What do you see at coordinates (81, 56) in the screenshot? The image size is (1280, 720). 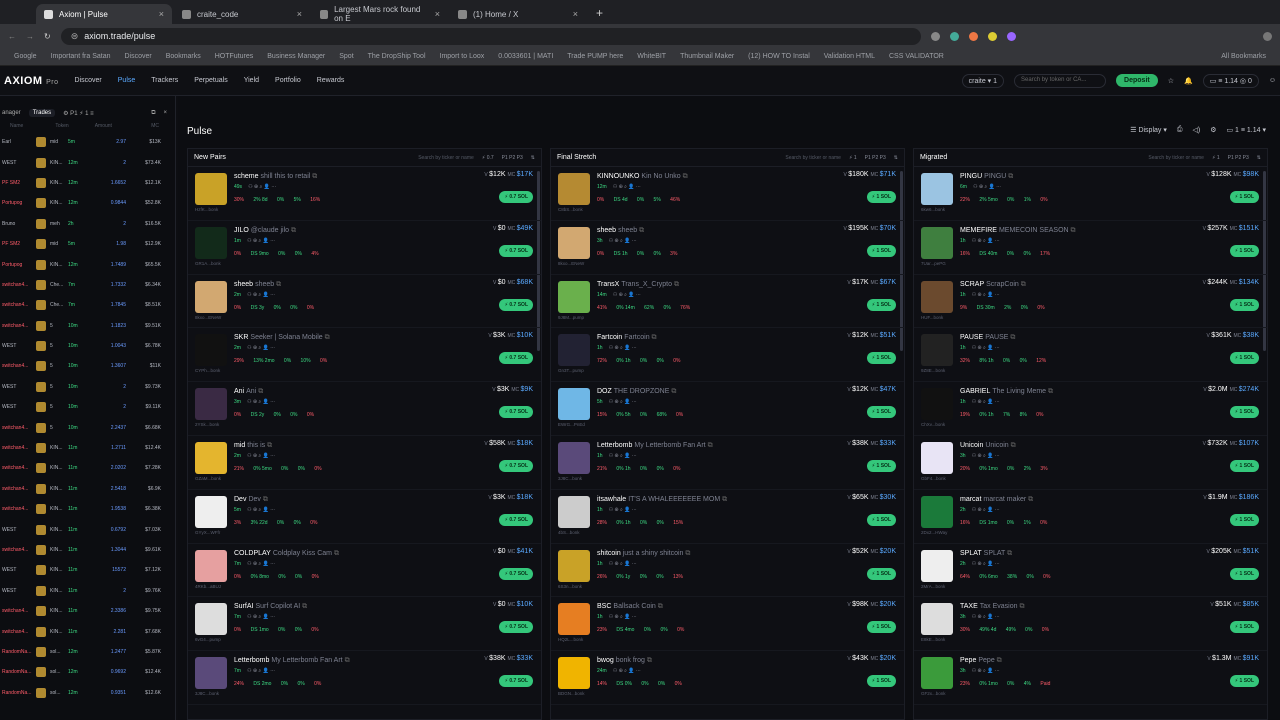 I see `bookmark: Important fra Satan` at bounding box center [81, 56].